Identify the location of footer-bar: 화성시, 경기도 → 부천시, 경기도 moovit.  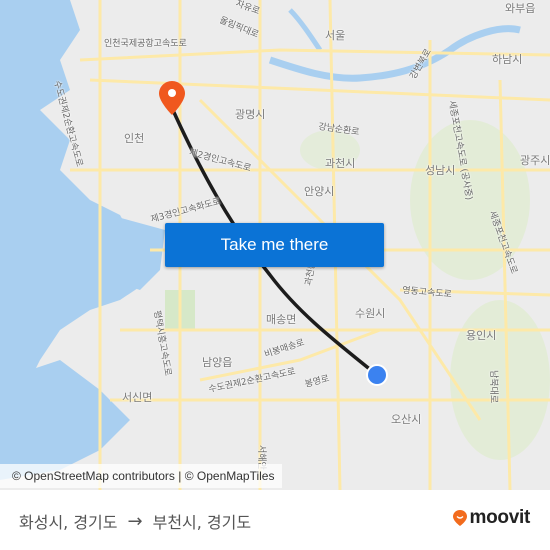
(275, 520).